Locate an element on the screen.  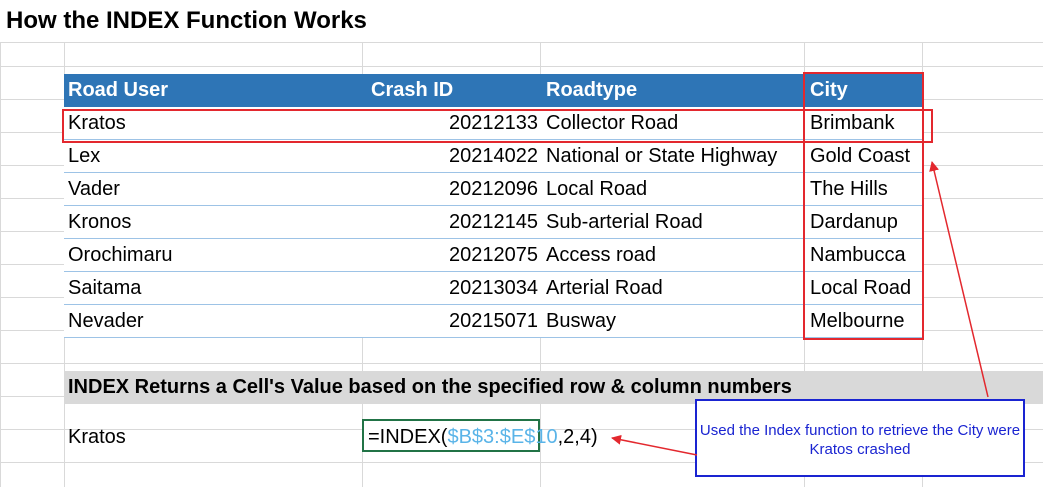
header-city: City is located at coordinates (865, 90).